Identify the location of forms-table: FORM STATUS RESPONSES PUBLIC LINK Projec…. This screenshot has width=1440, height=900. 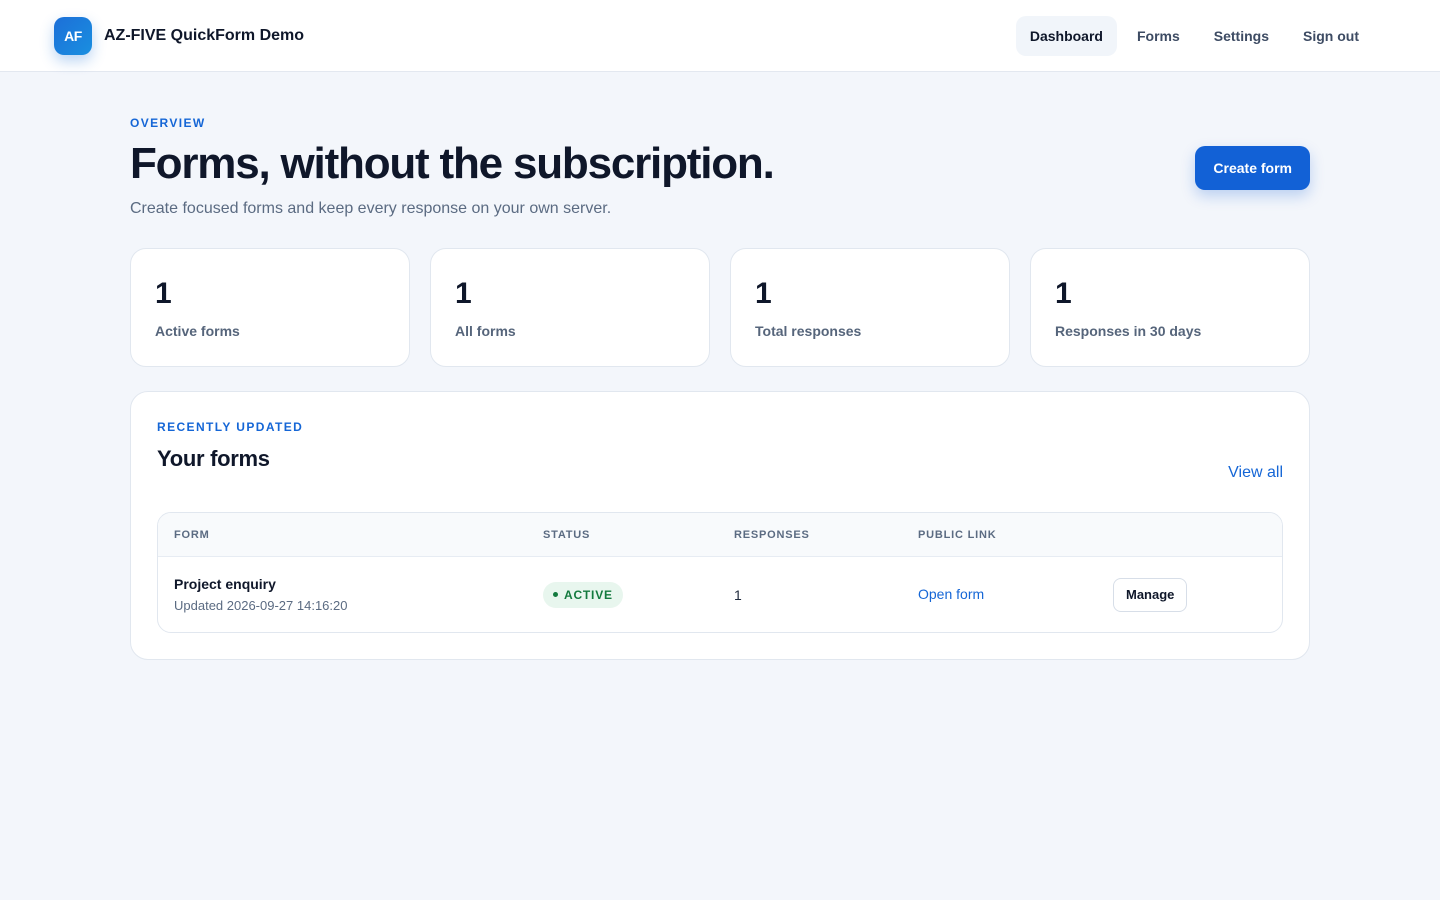
(720, 573).